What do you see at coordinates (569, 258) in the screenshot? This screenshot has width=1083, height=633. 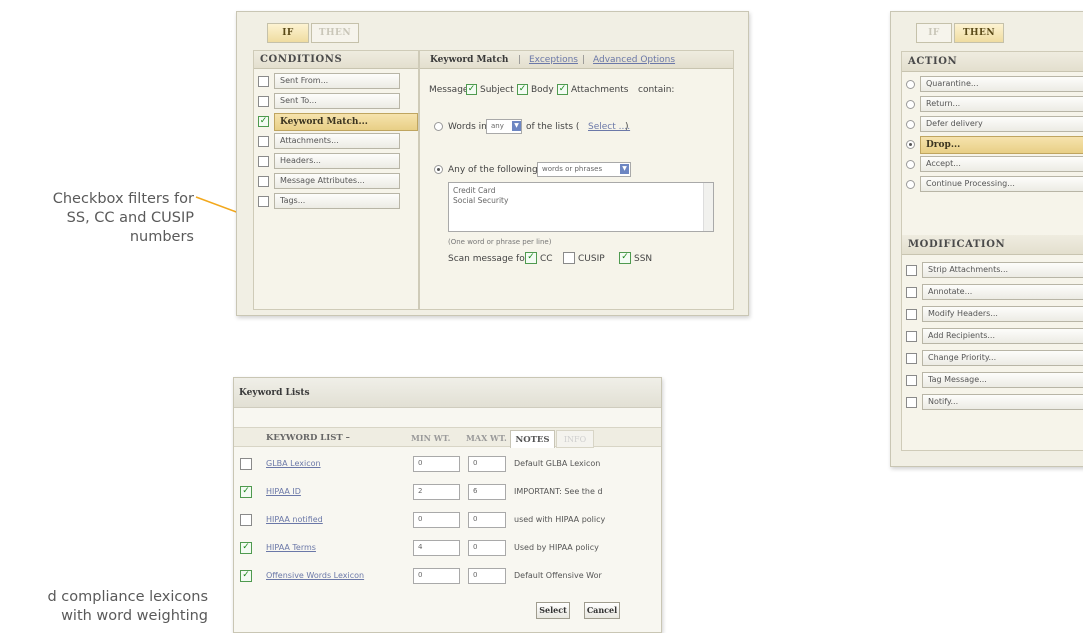 I see `scan-cusip-checkbox` at bounding box center [569, 258].